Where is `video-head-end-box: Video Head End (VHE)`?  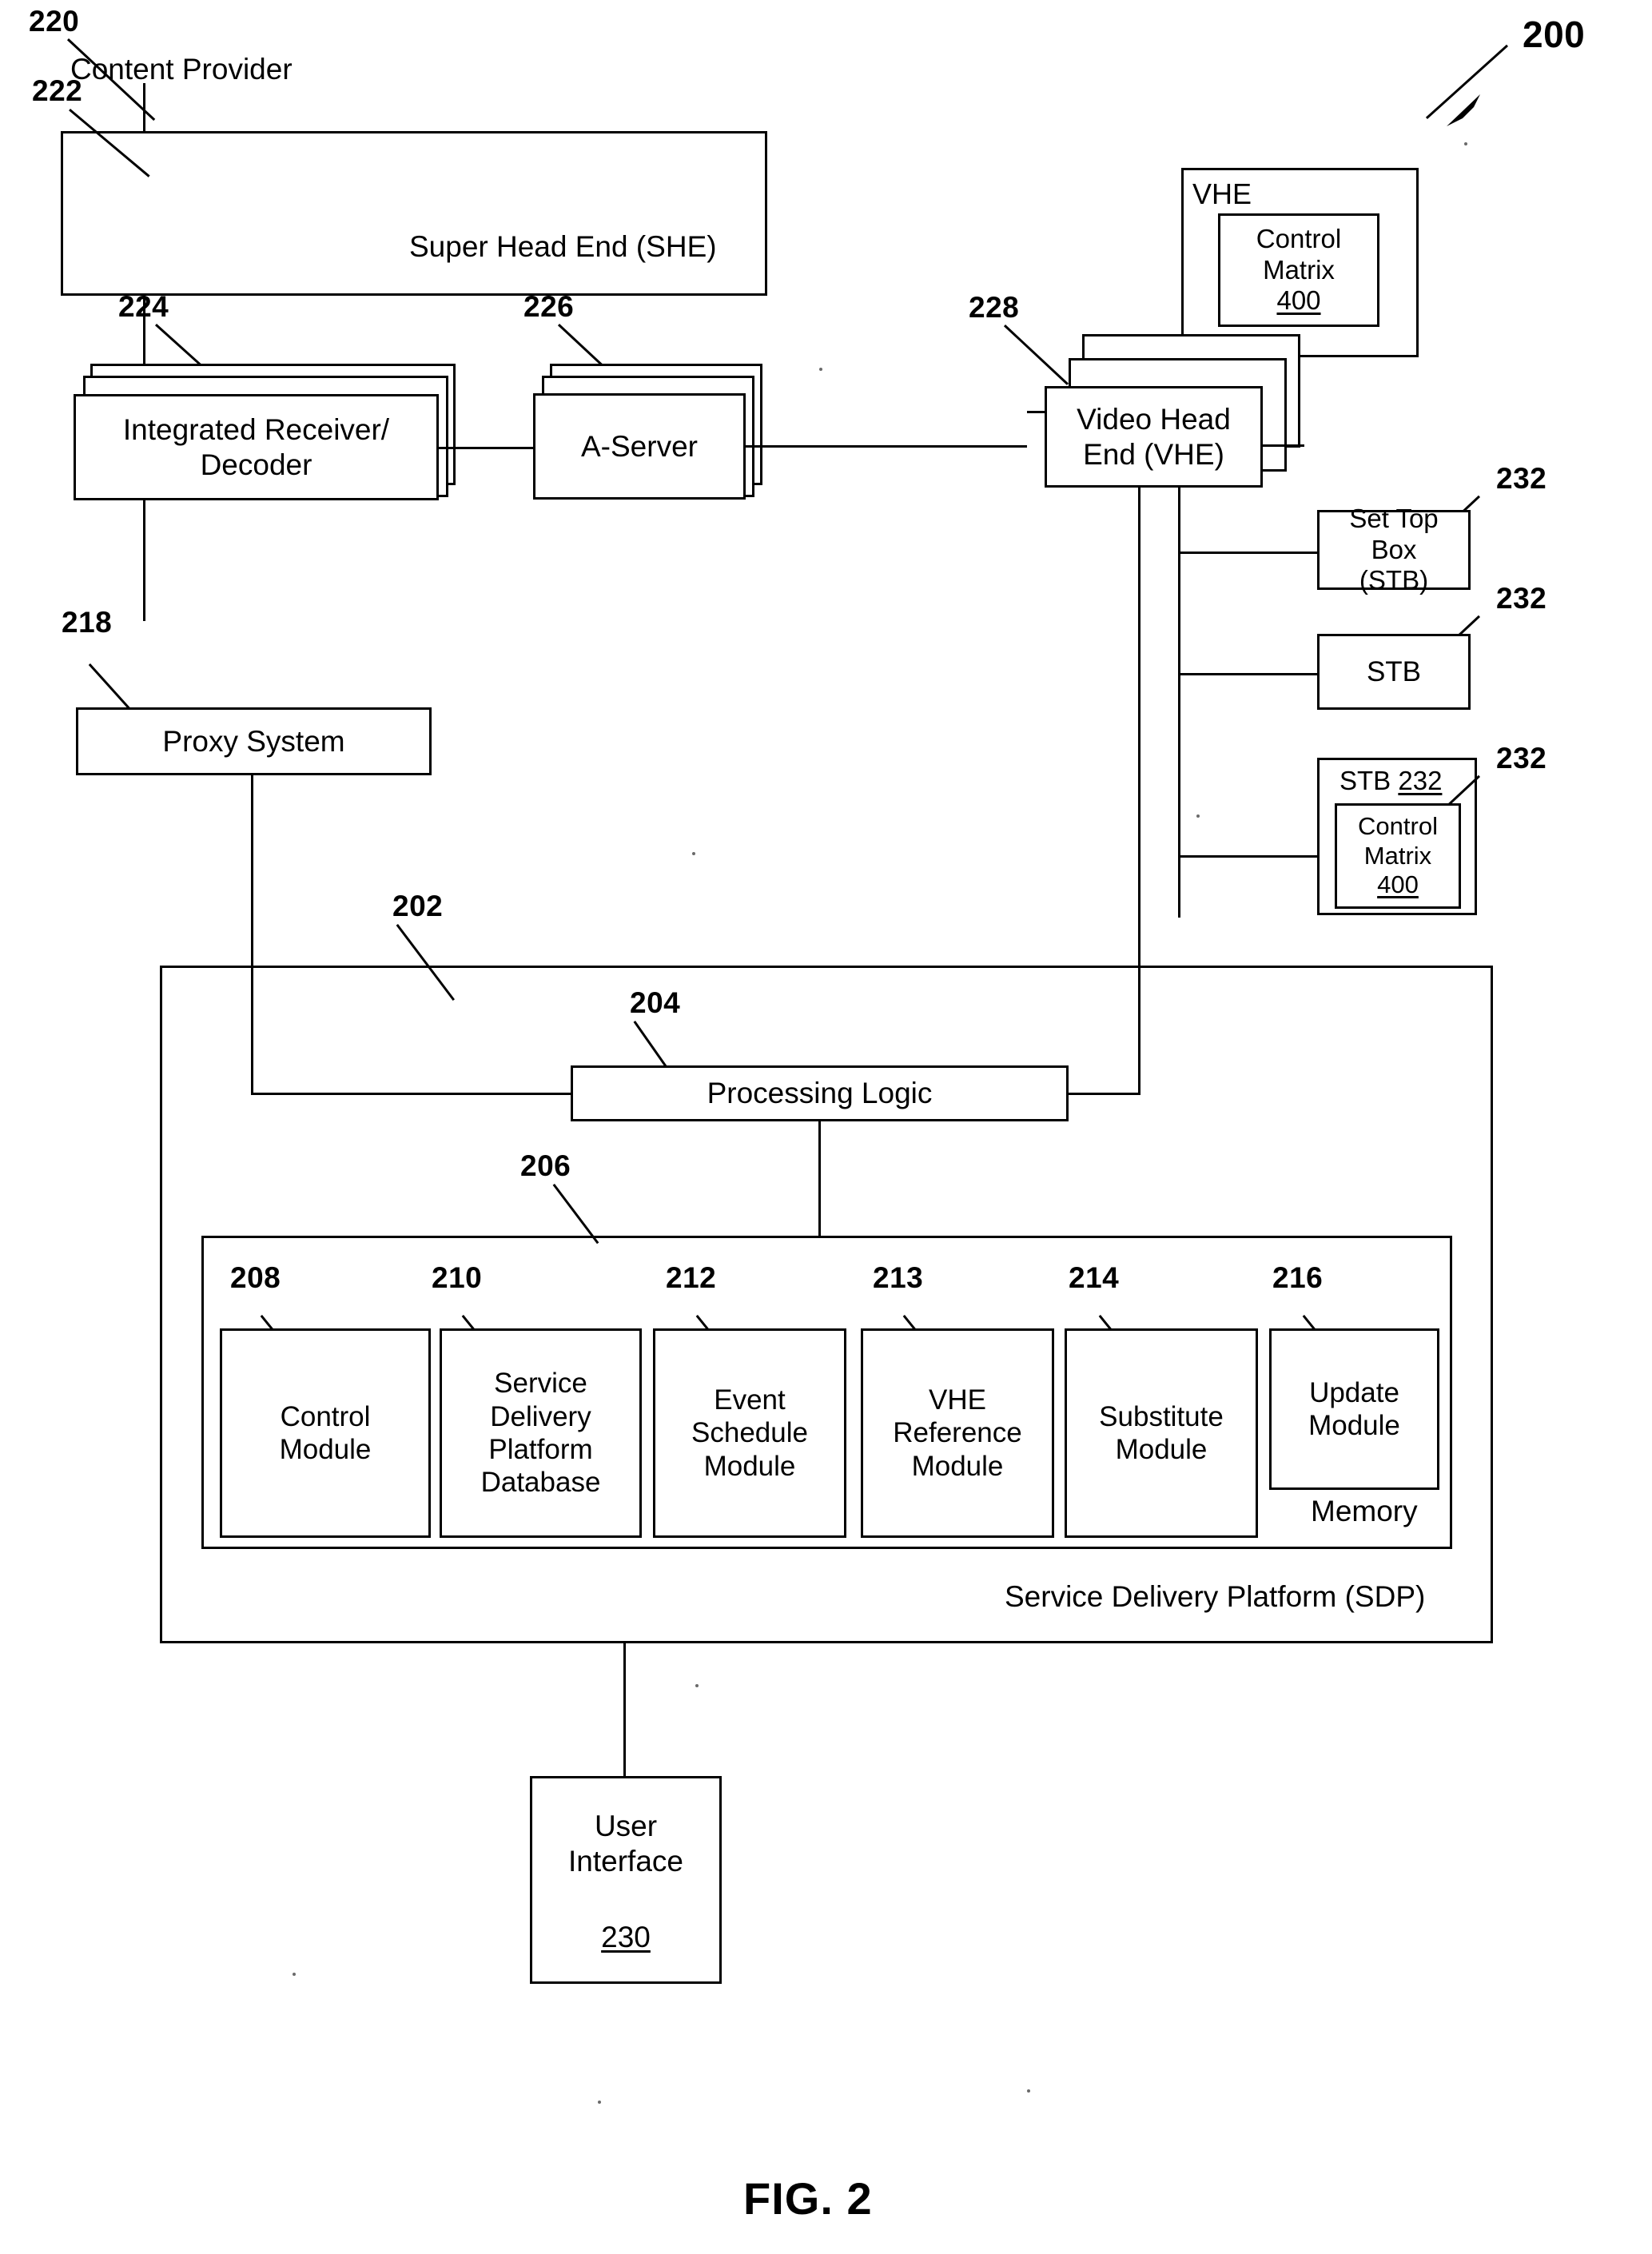 video-head-end-box: Video Head End (VHE) is located at coordinates (1154, 437).